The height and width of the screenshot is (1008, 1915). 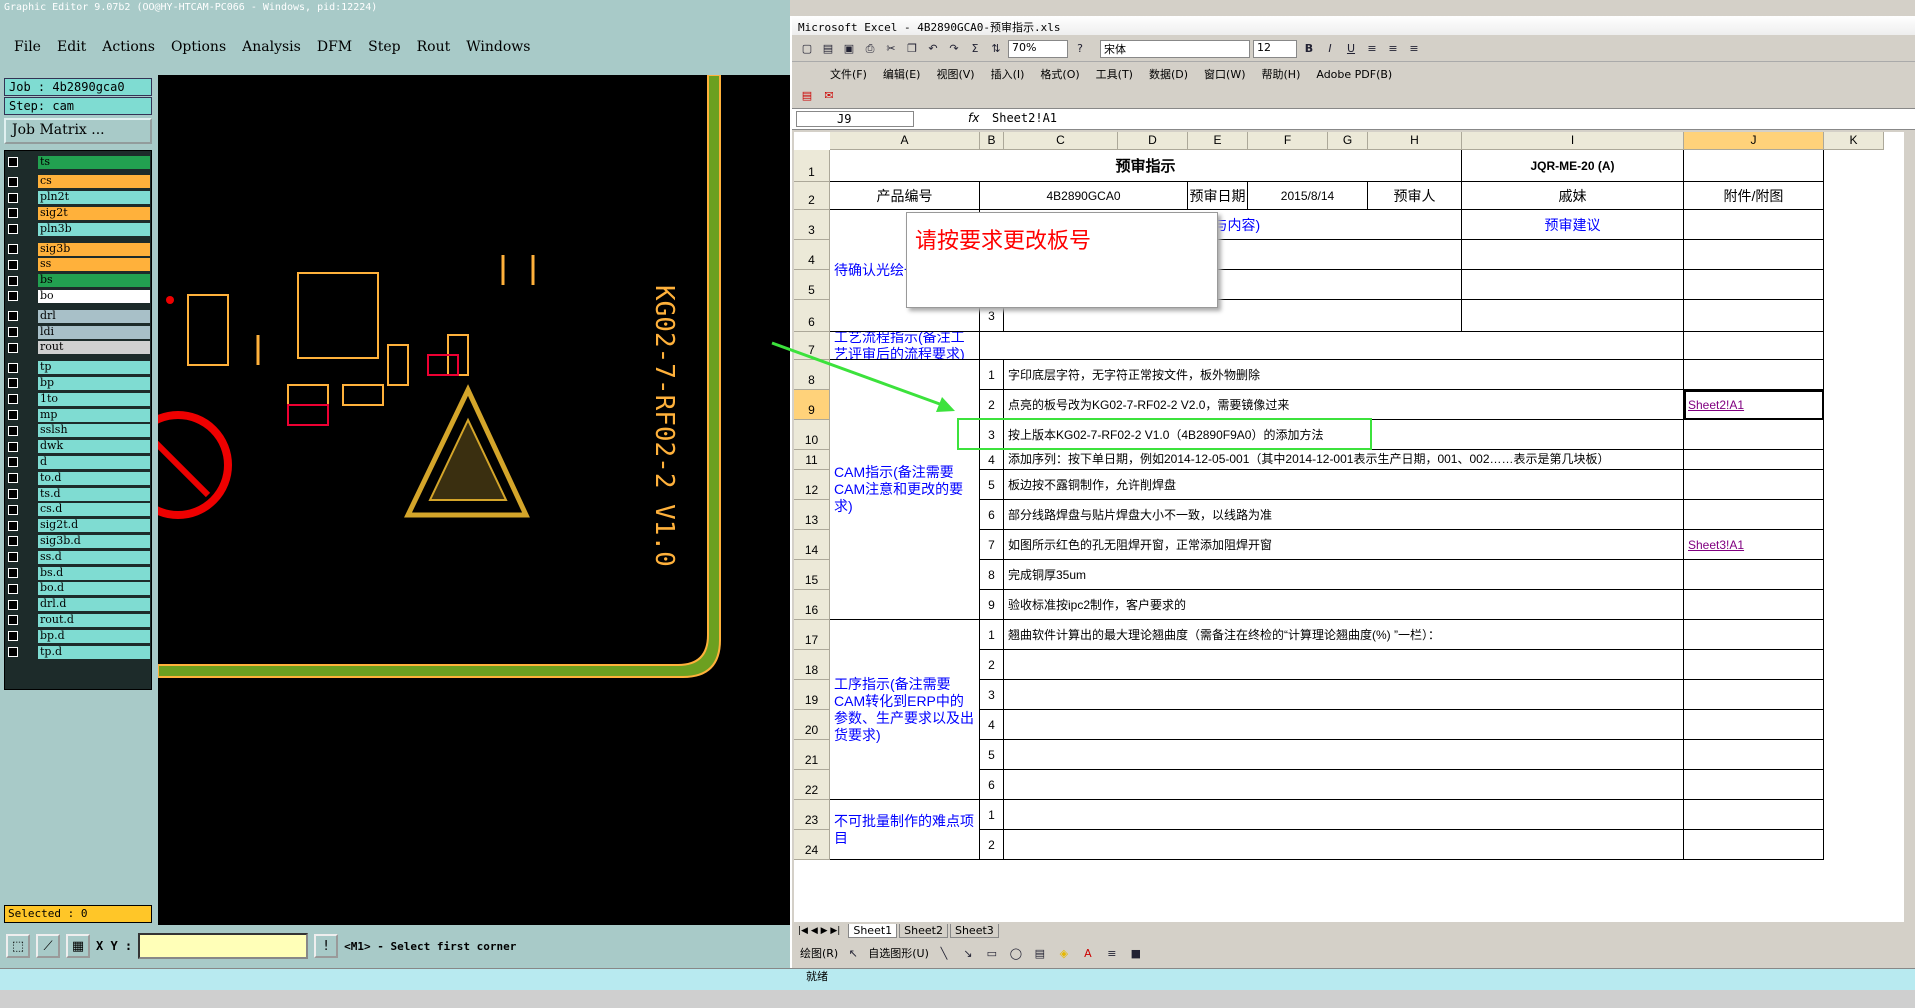 I want to click on col-header-F: F, so click(x=1288, y=141).